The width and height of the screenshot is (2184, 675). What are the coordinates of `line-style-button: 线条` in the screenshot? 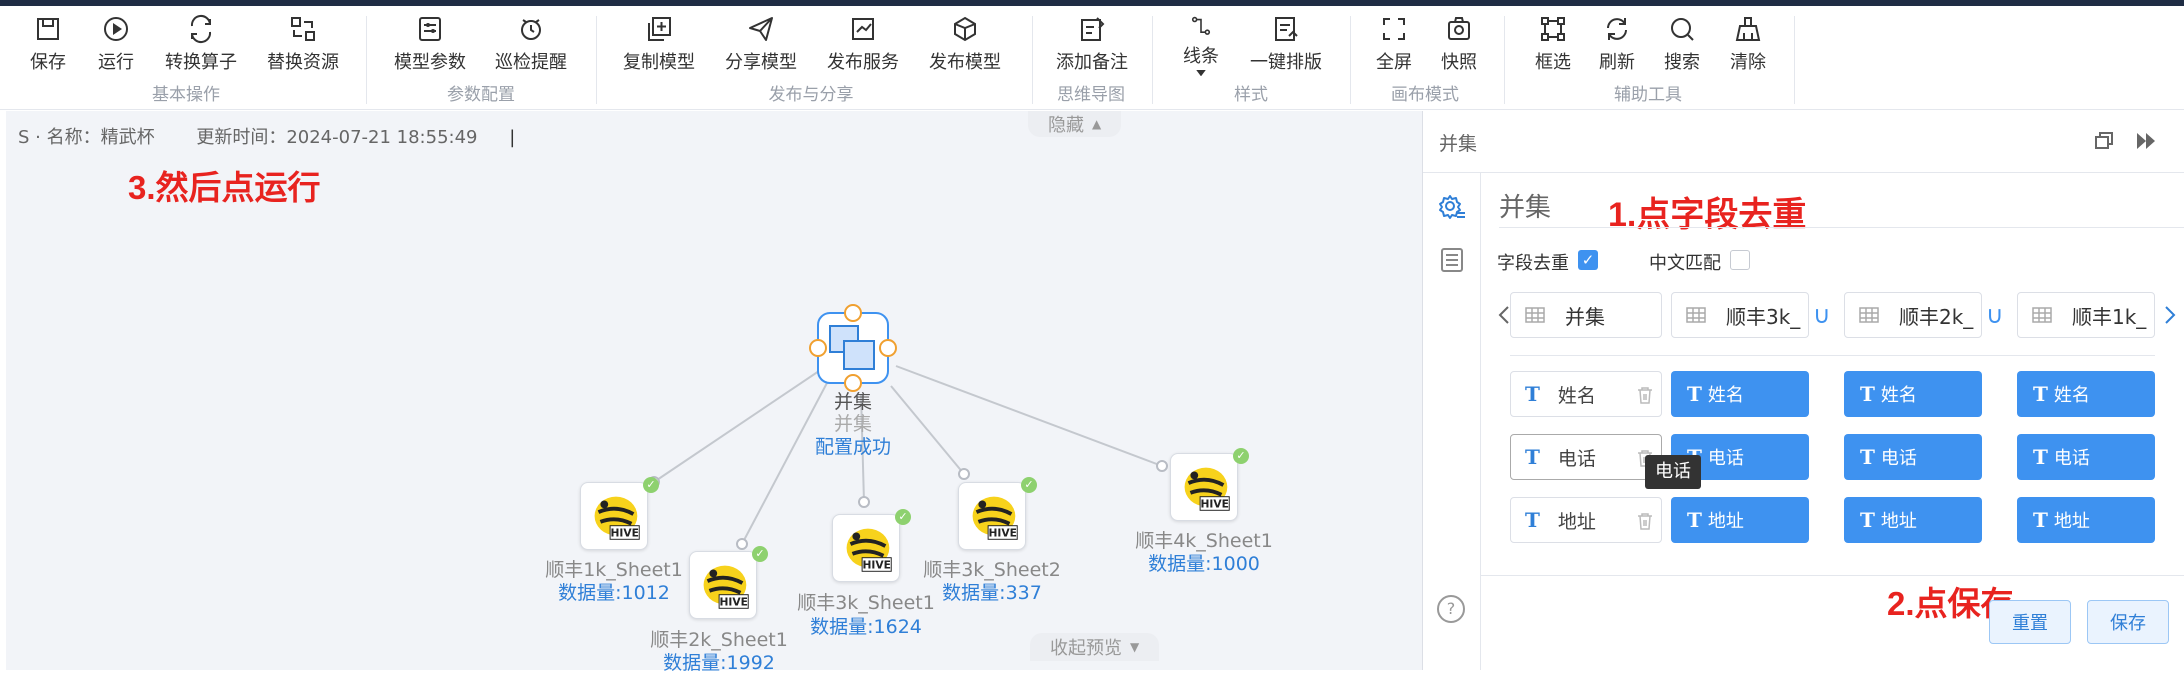 It's located at (1201, 45).